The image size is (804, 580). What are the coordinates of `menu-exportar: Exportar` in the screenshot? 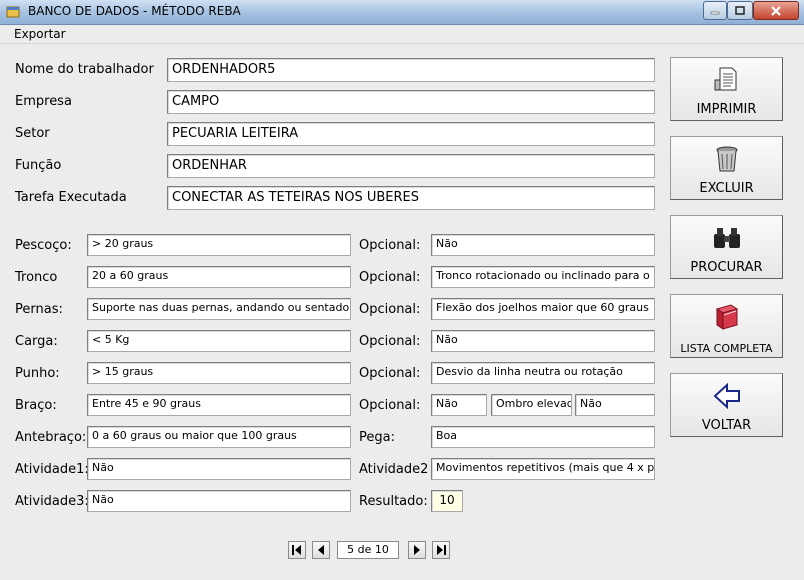 It's located at (40, 34).